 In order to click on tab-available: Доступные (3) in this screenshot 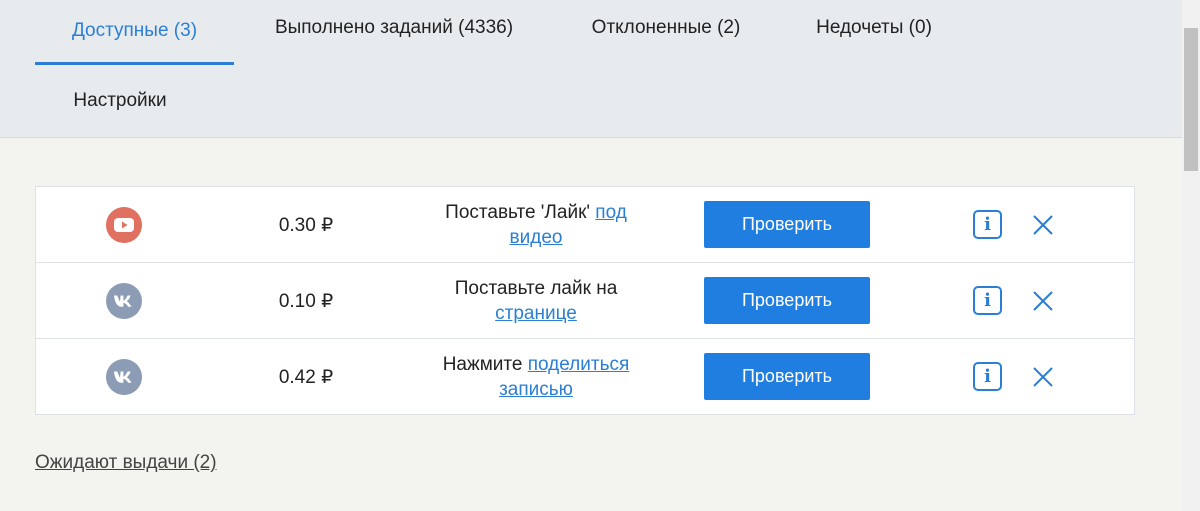, I will do `click(134, 32)`.